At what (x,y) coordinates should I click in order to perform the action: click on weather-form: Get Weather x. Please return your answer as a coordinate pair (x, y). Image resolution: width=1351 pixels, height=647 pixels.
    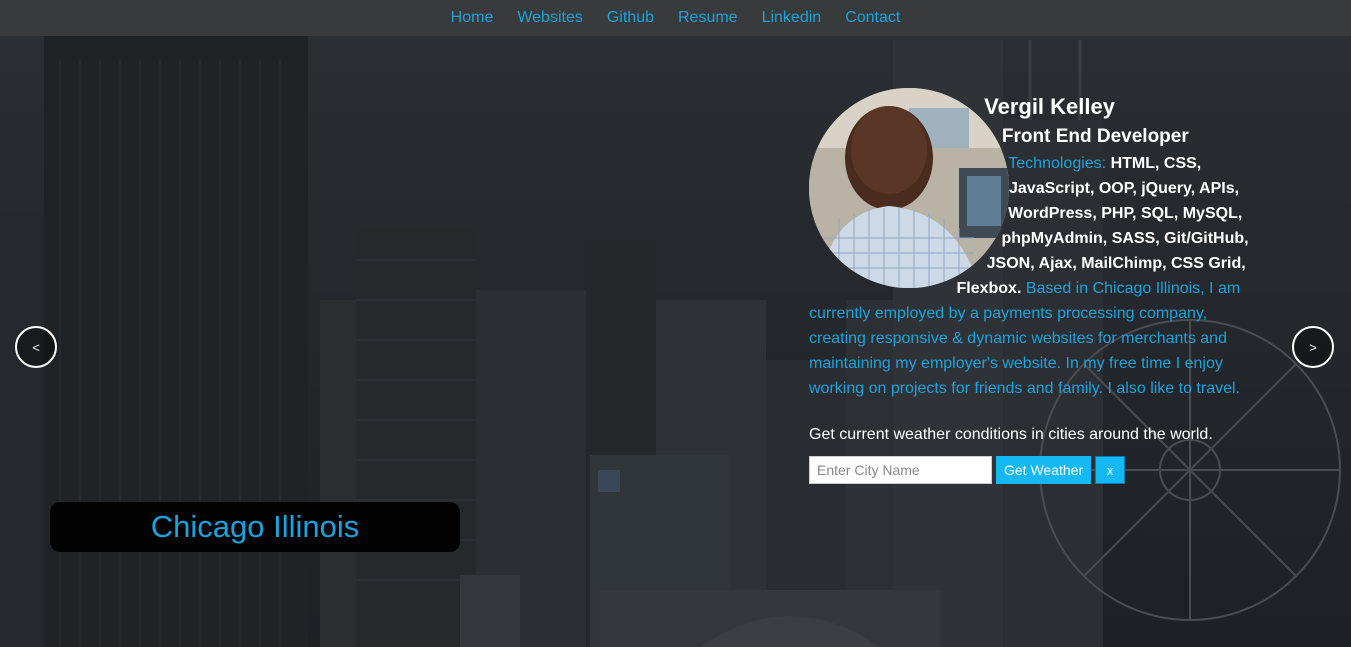
    Looking at the image, I should click on (1029, 470).